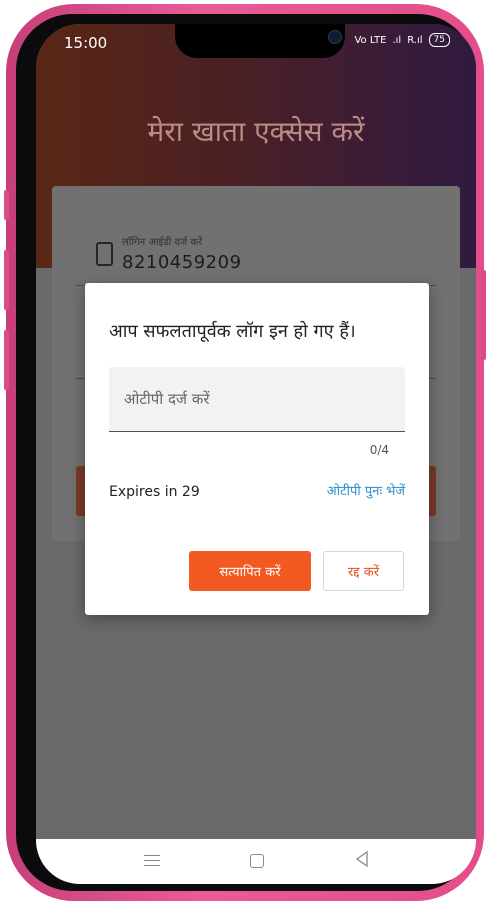  Describe the element at coordinates (86, 43) in the screenshot. I see `status-time: 15:00` at that location.